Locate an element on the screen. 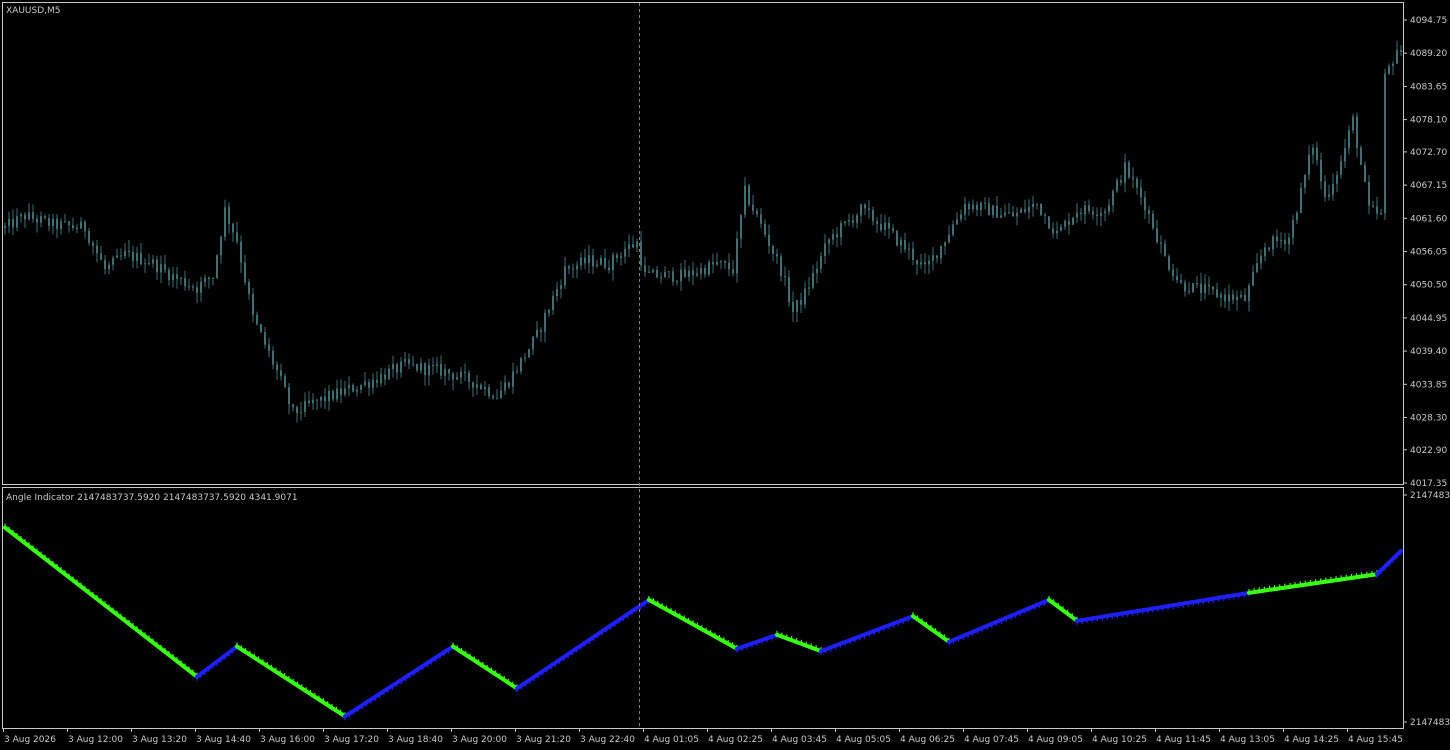  symbol-label: XAUUSD,M5 is located at coordinates (33, 11).